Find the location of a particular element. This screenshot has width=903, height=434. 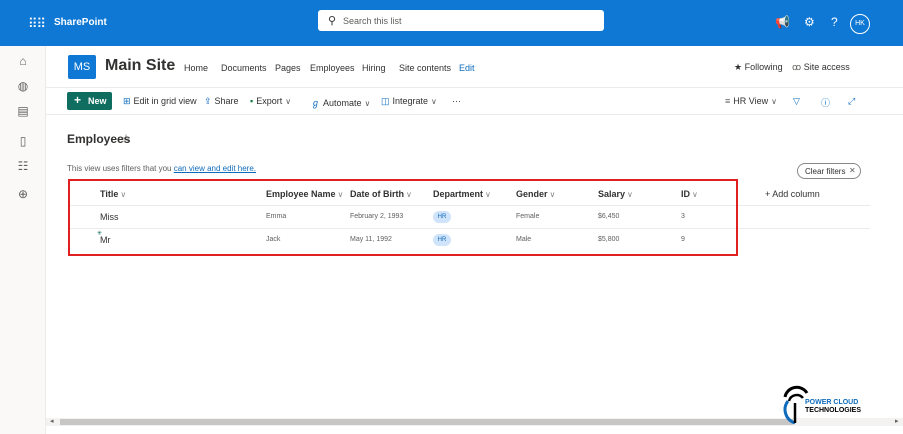

following-button: ★ Following is located at coordinates (758, 67).